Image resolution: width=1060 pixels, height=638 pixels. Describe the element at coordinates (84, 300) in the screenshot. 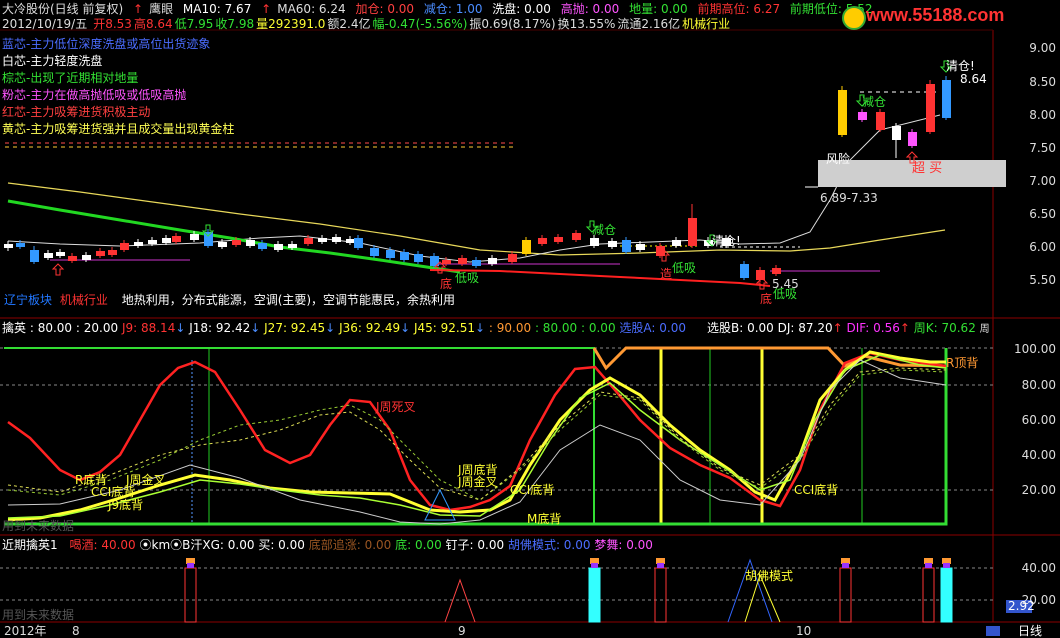

I see `industry-tag: 机械行业` at that location.